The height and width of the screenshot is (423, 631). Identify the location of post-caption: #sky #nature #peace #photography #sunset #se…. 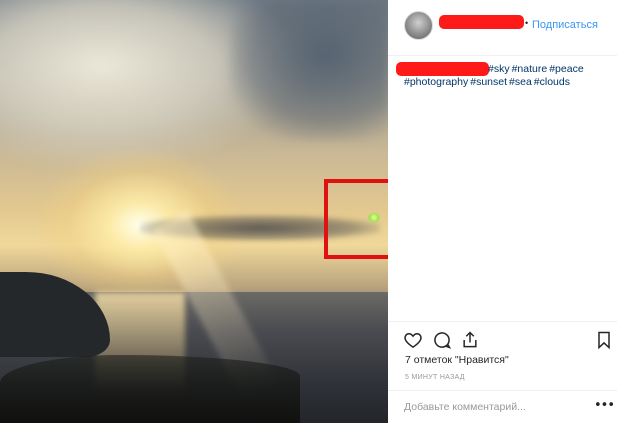
(509, 76).